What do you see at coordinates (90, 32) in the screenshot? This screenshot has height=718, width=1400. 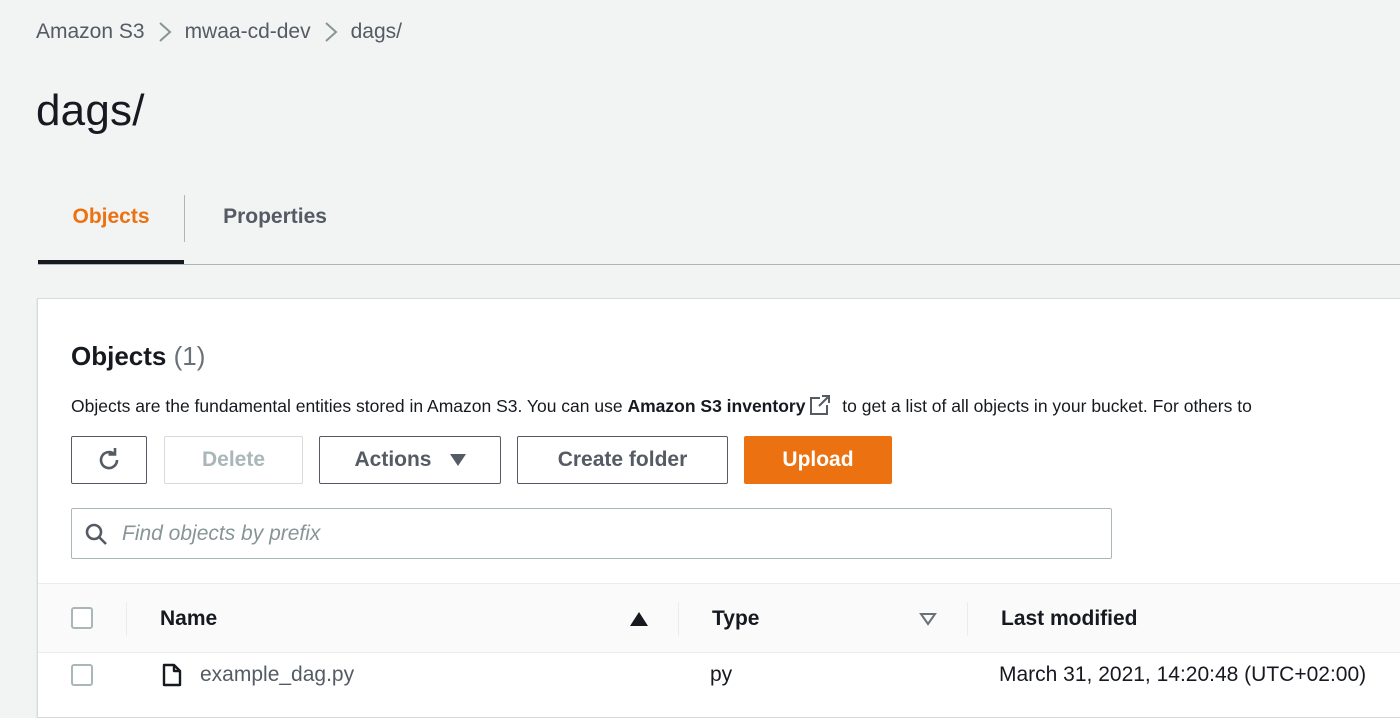 I see `breadcrumb-item-amazon-s3: Amazon S3` at bounding box center [90, 32].